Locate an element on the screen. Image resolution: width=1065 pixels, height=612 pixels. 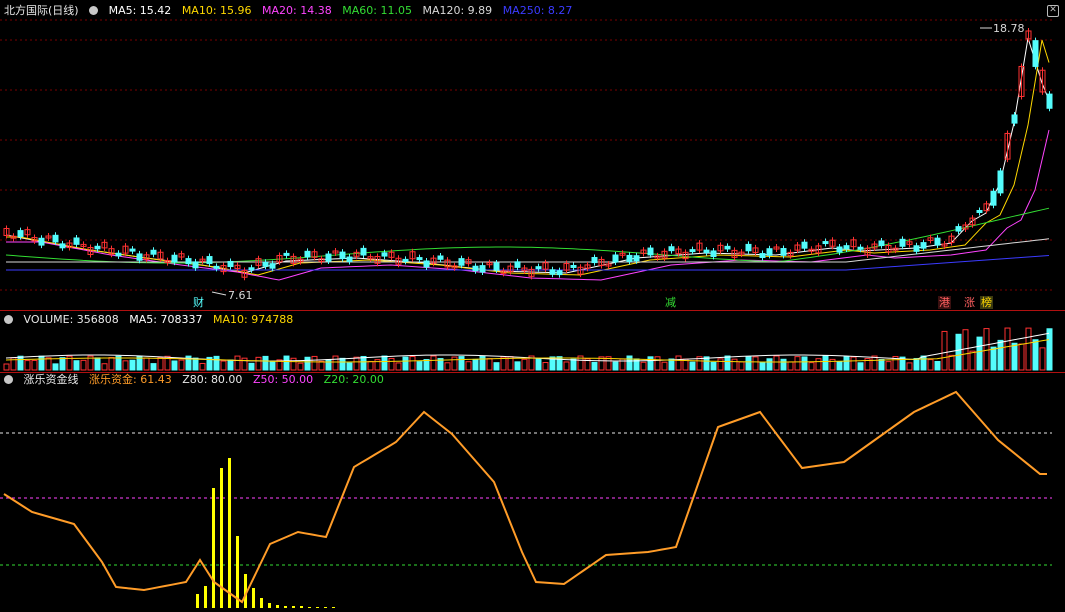
marker-cai: 财 is located at coordinates (198, 302).